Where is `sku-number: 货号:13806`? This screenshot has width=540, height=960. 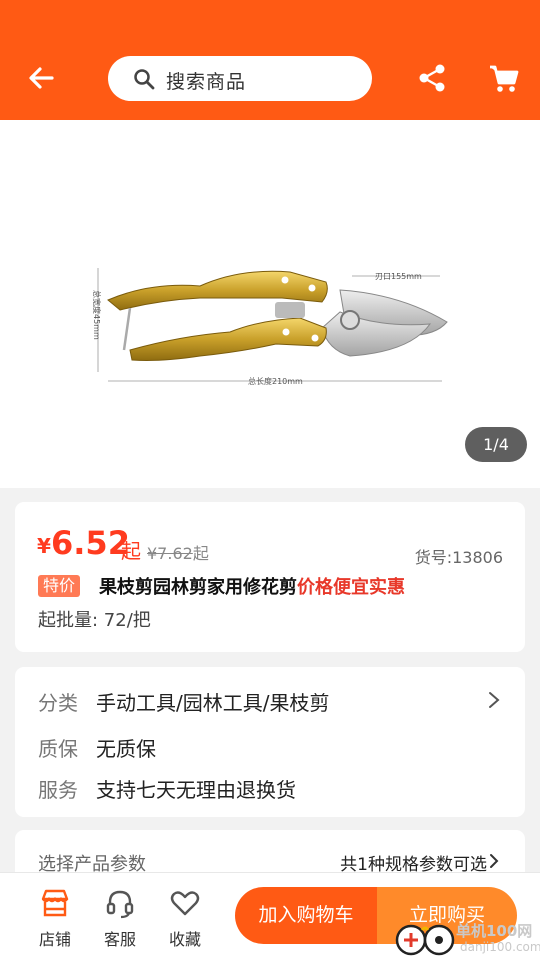
sku-number: 货号:13806 is located at coordinates (458, 557).